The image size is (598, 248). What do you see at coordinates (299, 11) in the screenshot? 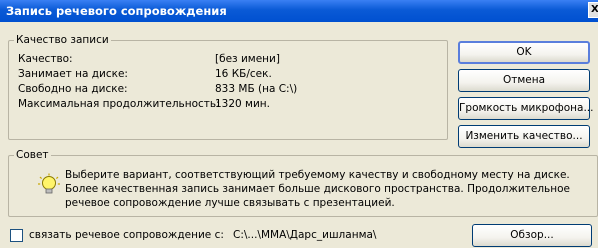
I see `title-bar: Запись речевого сопровождения X` at bounding box center [299, 11].